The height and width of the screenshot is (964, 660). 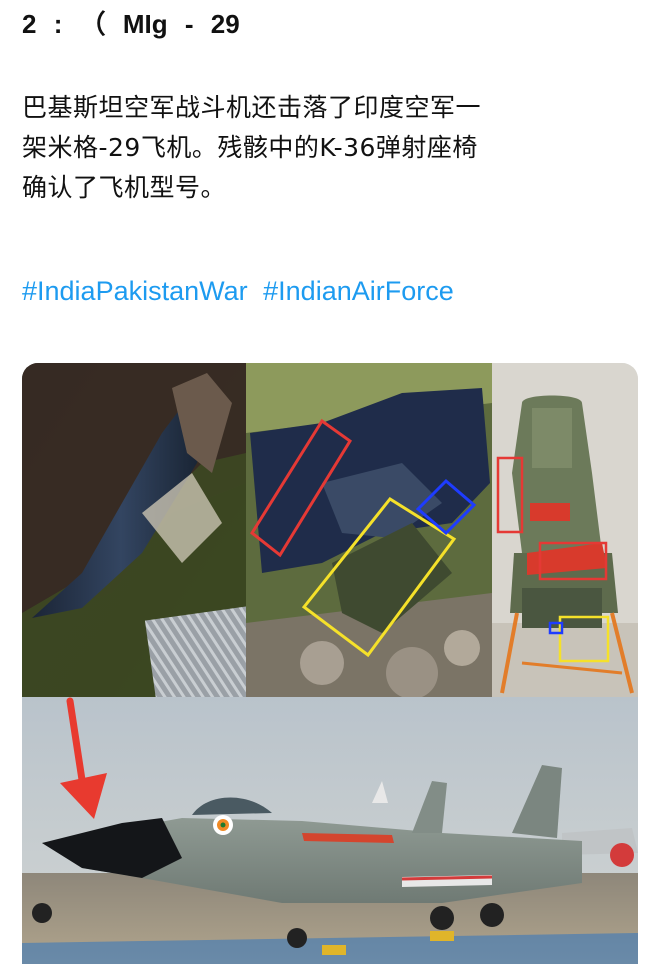 I want to click on header-colon: :, so click(x=58, y=24).